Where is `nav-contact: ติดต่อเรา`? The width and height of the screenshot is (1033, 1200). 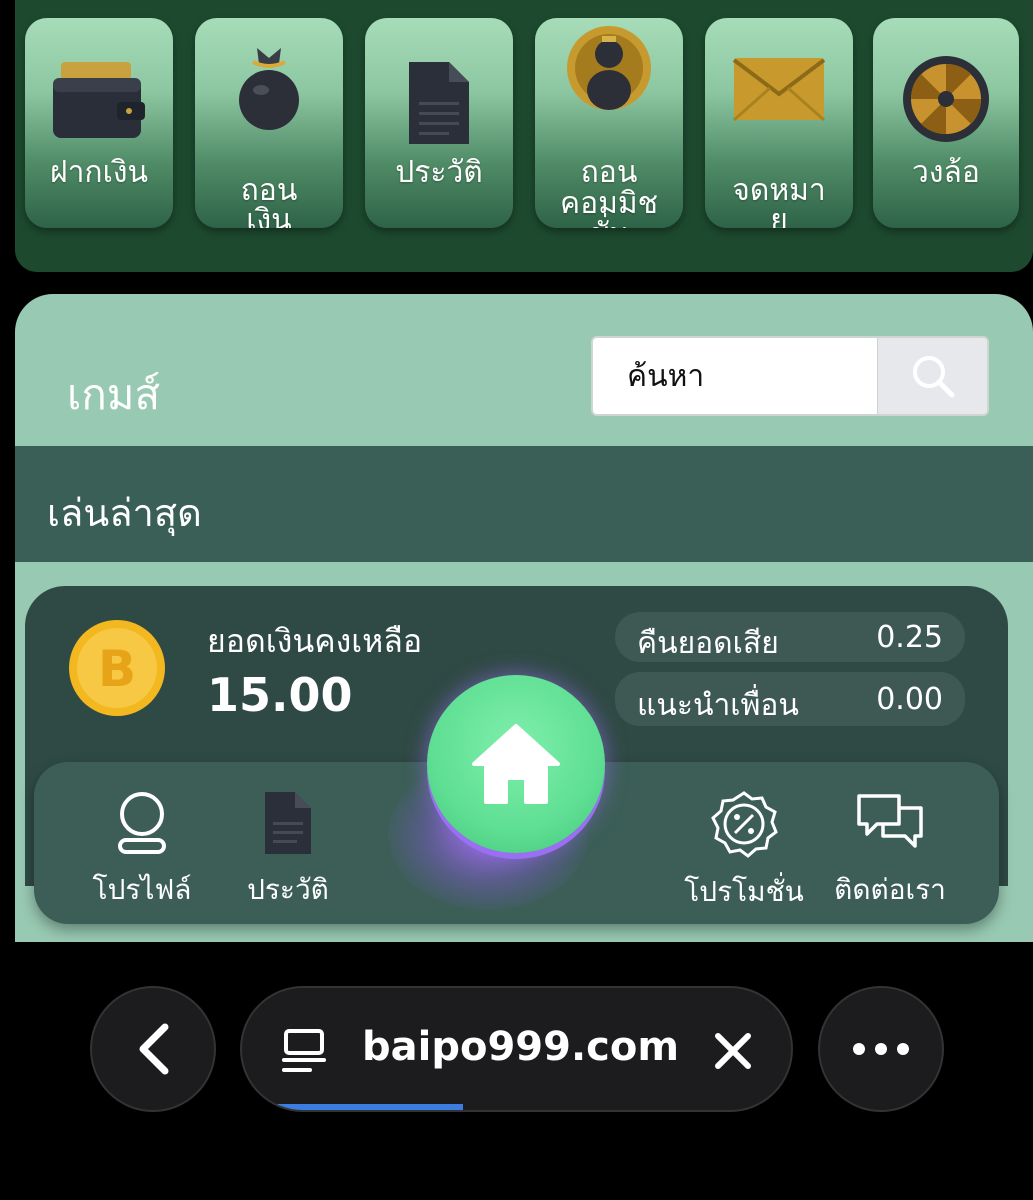
nav-contact: ติดต่อเรา is located at coordinates (890, 851).